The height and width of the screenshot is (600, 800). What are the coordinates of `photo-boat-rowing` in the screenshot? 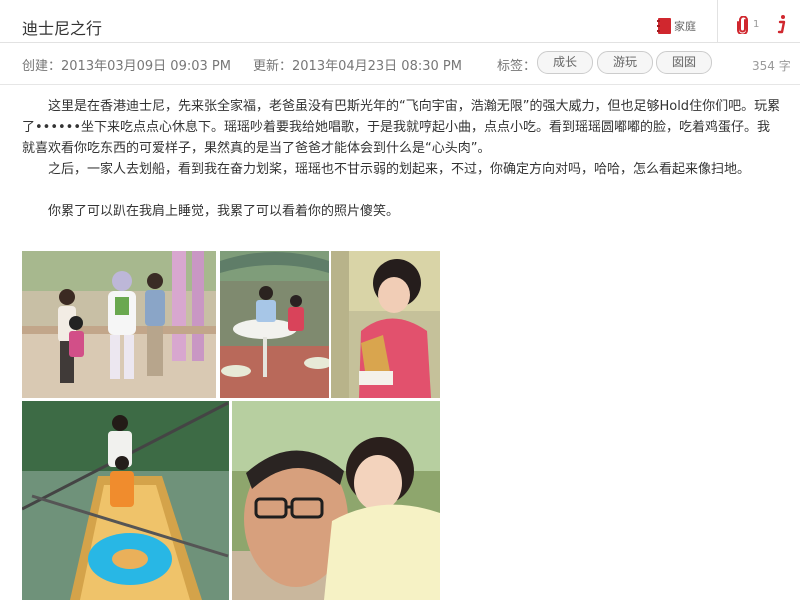 It's located at (125, 500).